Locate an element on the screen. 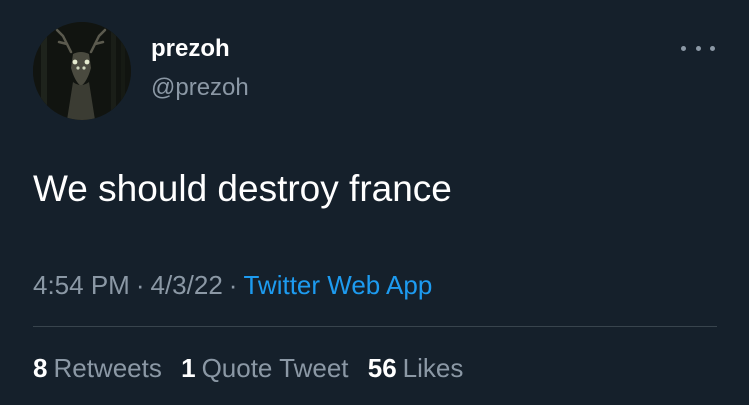  retweets-stat: 8 Retweets is located at coordinates (97, 368).